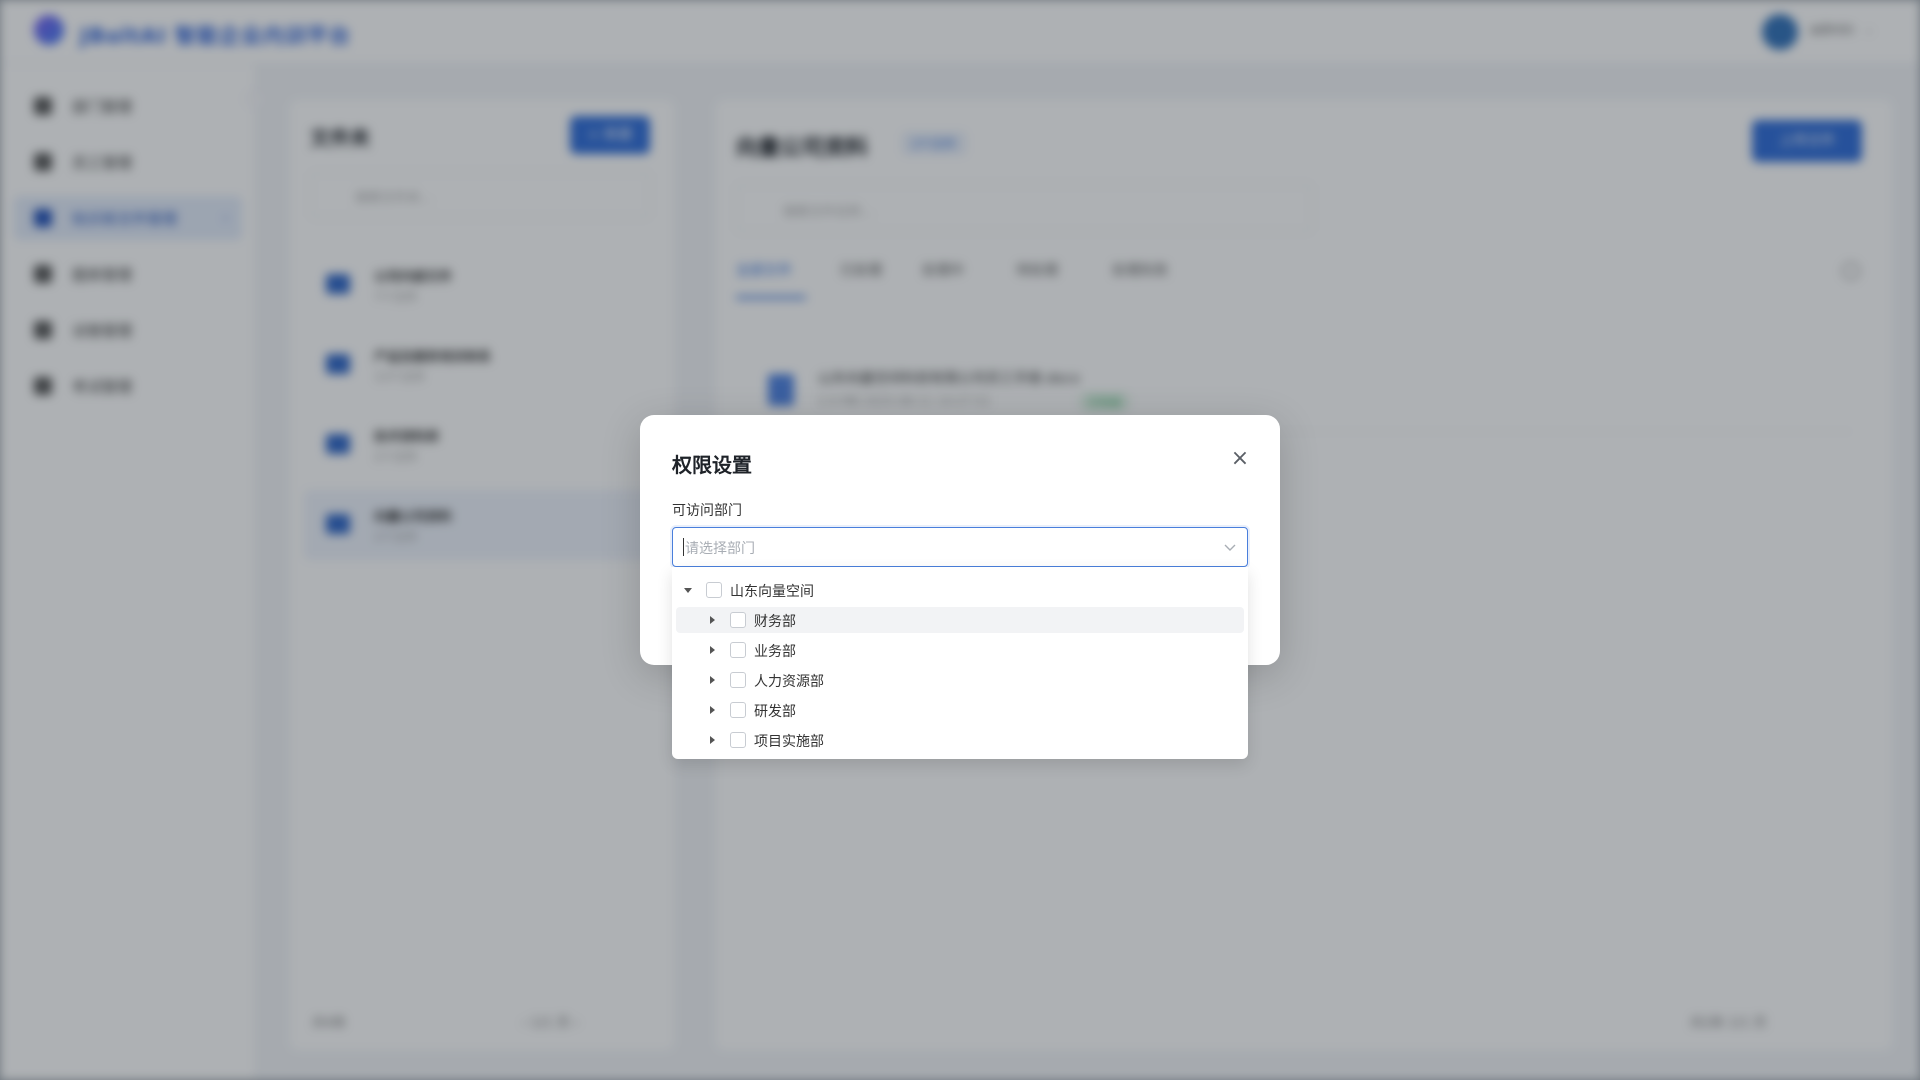 This screenshot has height=1080, width=1920. Describe the element at coordinates (683, 547) in the screenshot. I see `text-cursor` at that location.